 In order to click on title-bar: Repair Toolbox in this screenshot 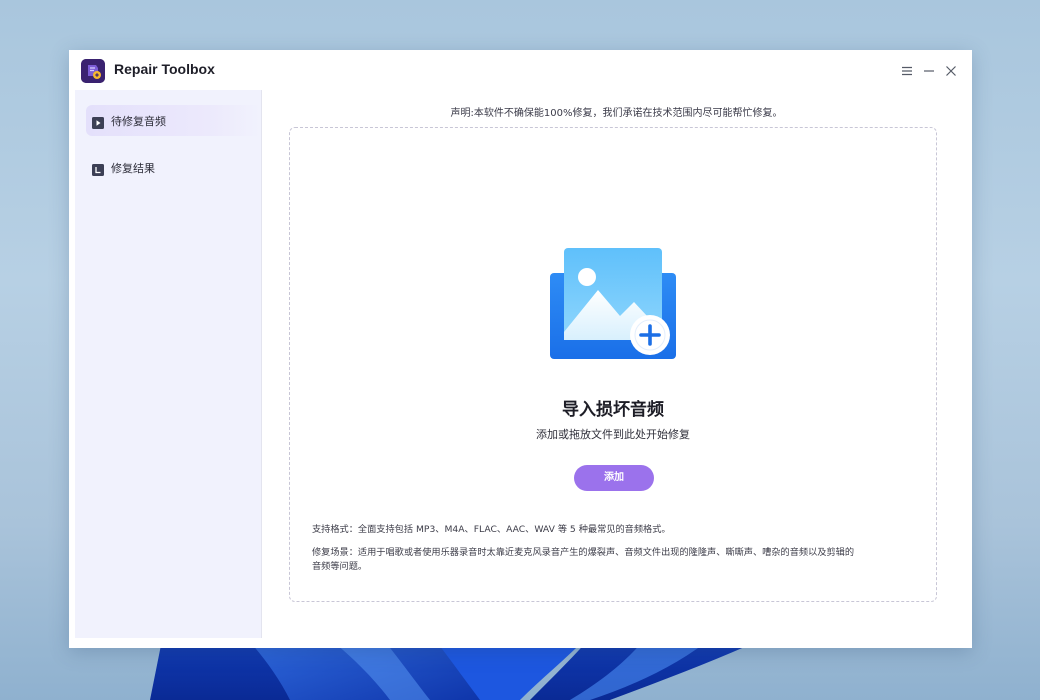, I will do `click(520, 70)`.